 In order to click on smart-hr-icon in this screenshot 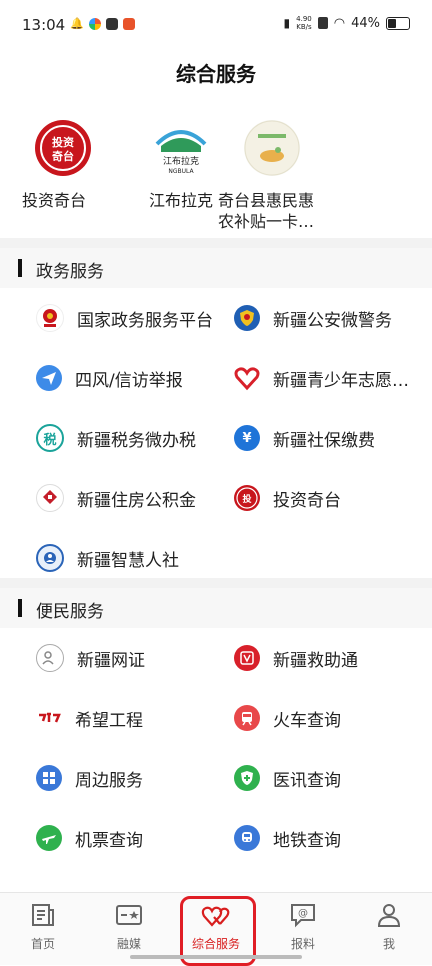, I will do `click(50, 558)`.